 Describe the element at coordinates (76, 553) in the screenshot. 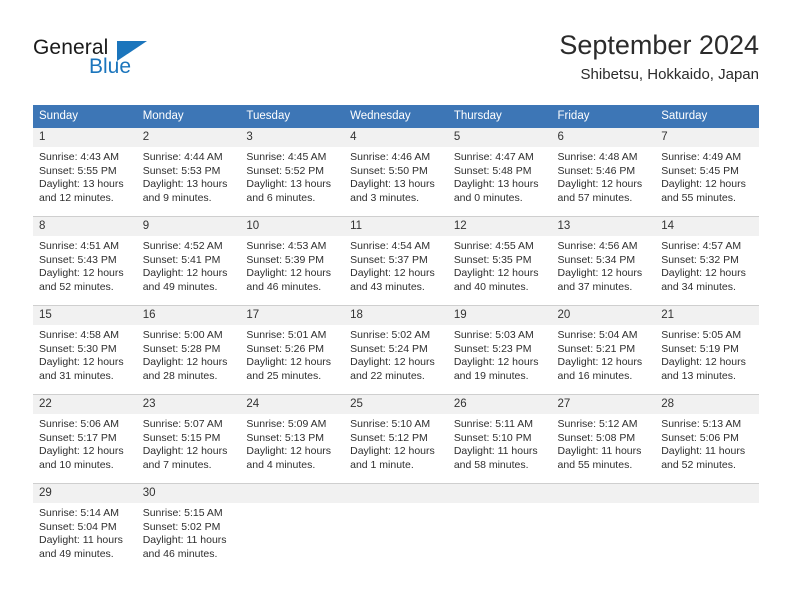

I see `daylight-text-line2: and 49 minutes.` at that location.